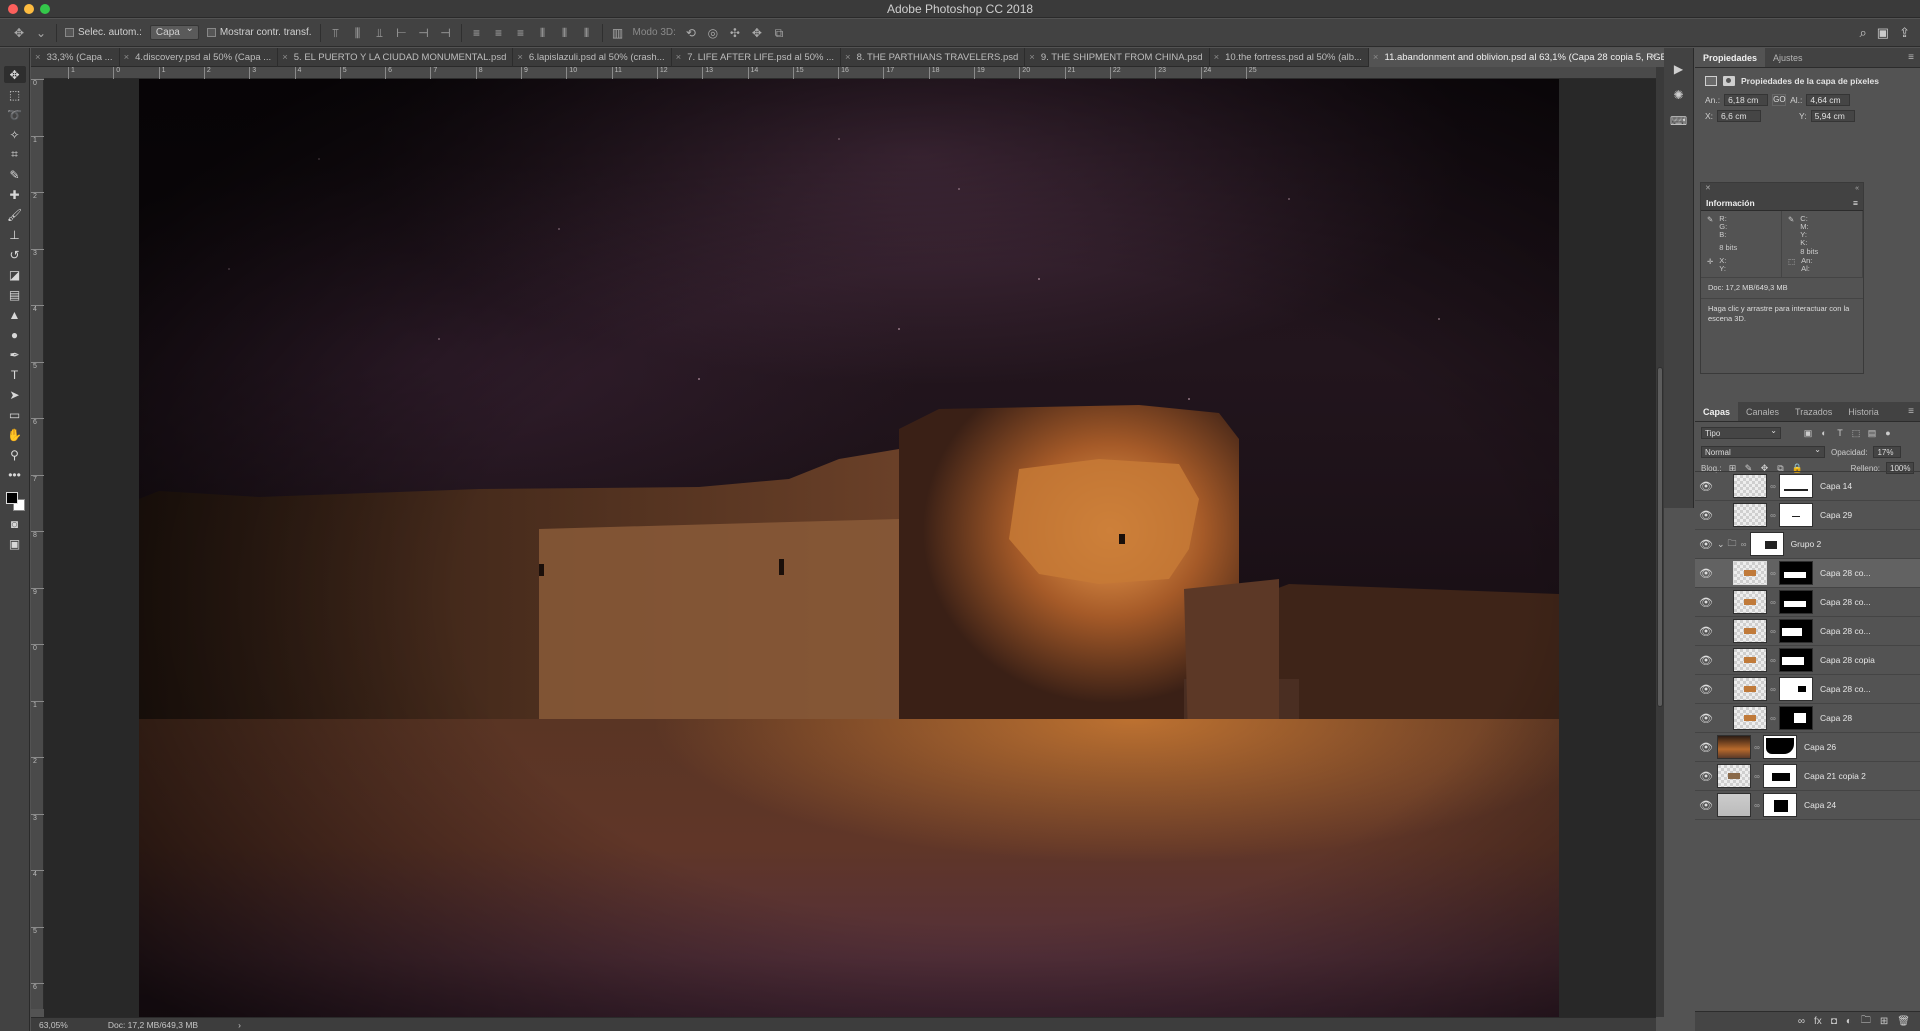 This screenshot has width=1920, height=1031. What do you see at coordinates (1660, 537) in the screenshot?
I see `scroll-thumb` at bounding box center [1660, 537].